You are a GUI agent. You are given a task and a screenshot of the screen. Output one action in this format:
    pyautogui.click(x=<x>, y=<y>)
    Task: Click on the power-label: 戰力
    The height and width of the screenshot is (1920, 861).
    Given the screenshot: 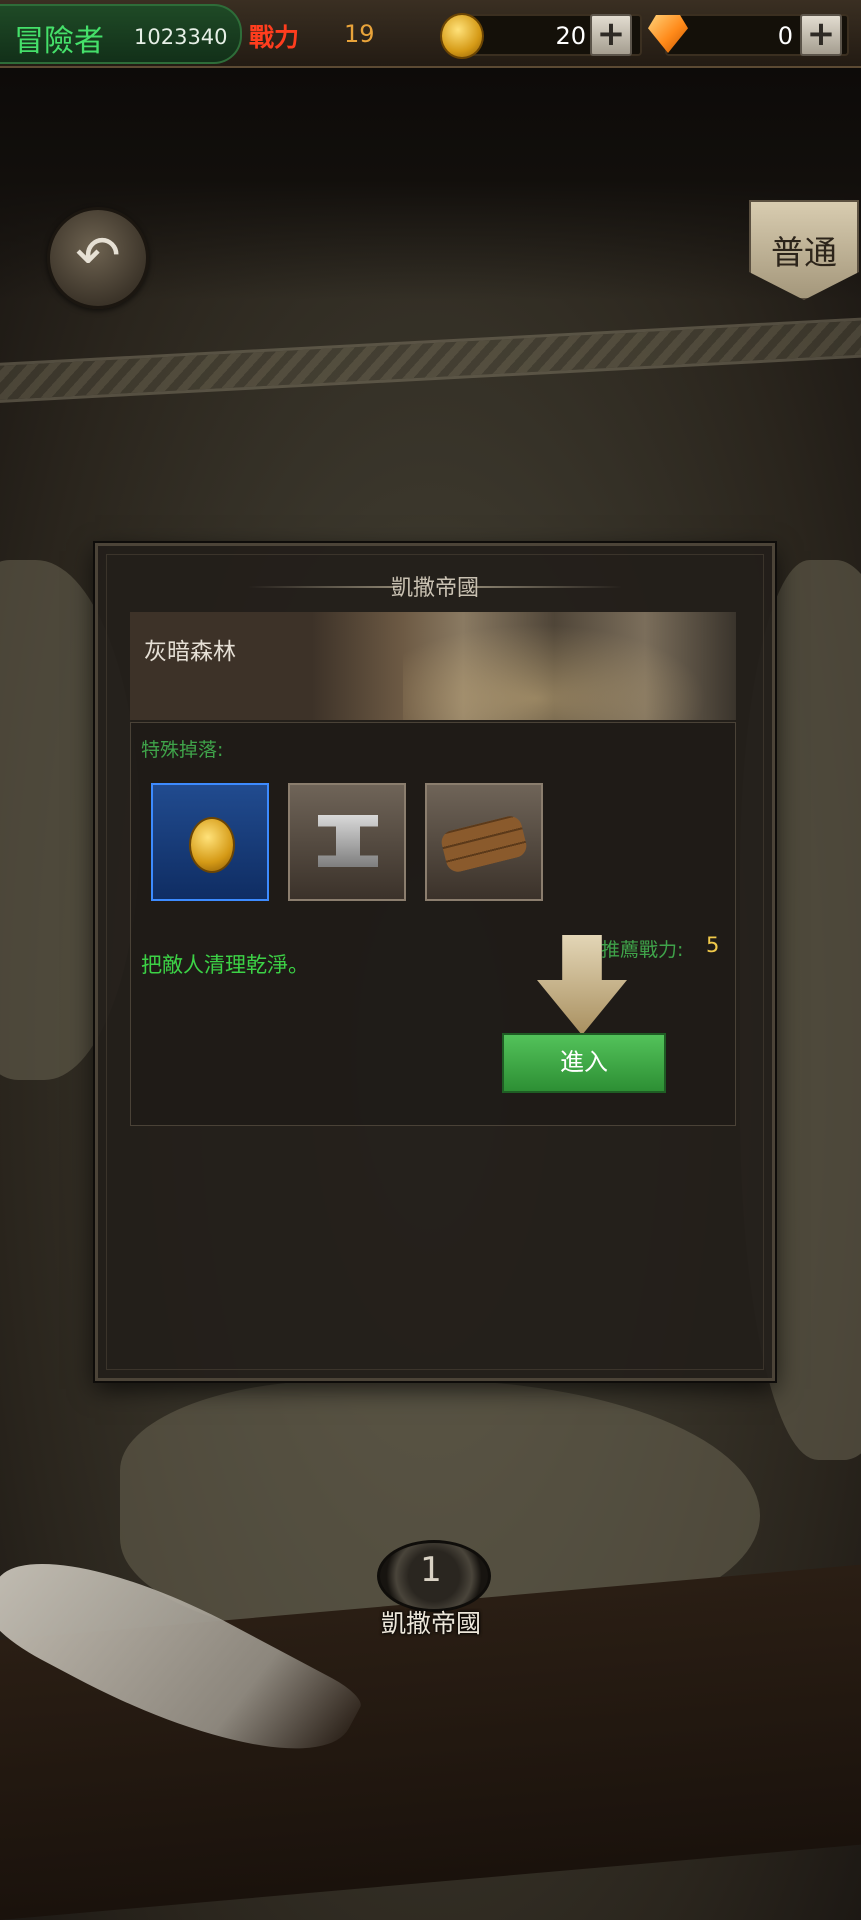 What is the action you would take?
    pyautogui.click(x=274, y=37)
    